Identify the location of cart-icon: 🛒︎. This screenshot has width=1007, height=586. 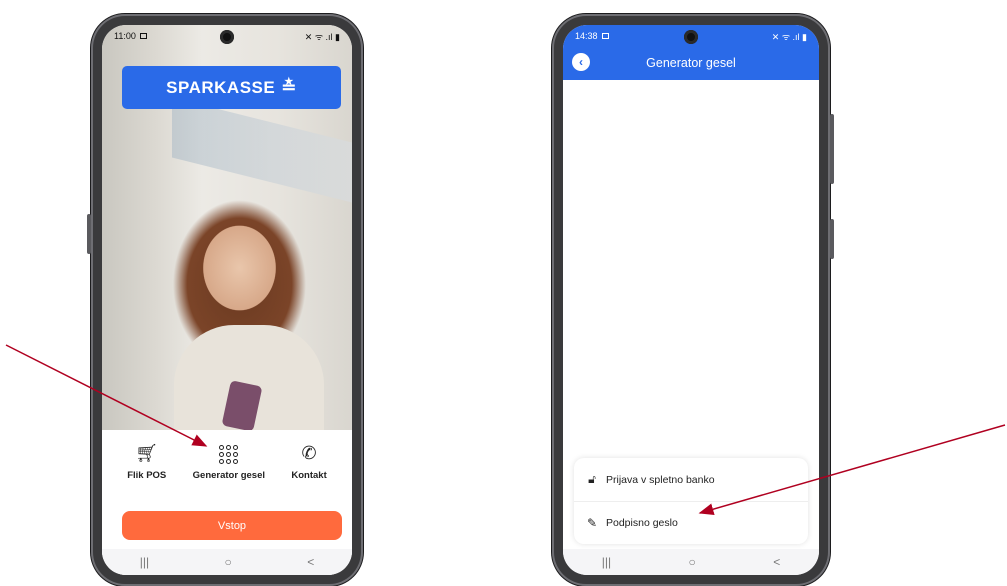
(147, 453).